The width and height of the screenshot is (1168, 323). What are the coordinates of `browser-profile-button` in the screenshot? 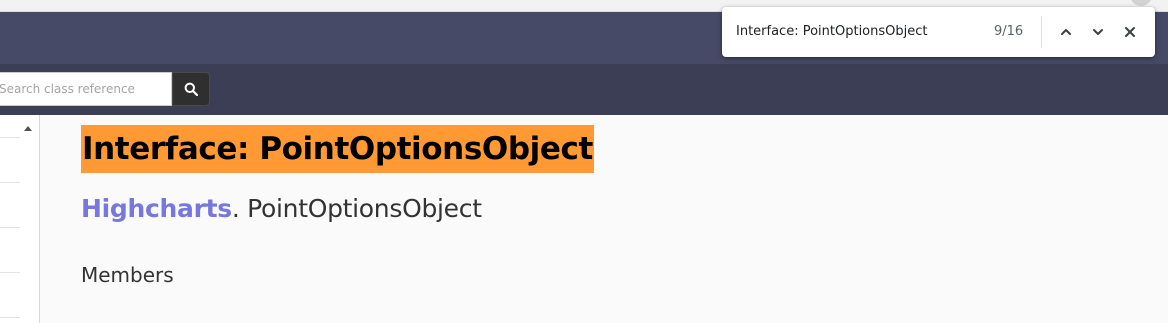 It's located at (1141, 3).